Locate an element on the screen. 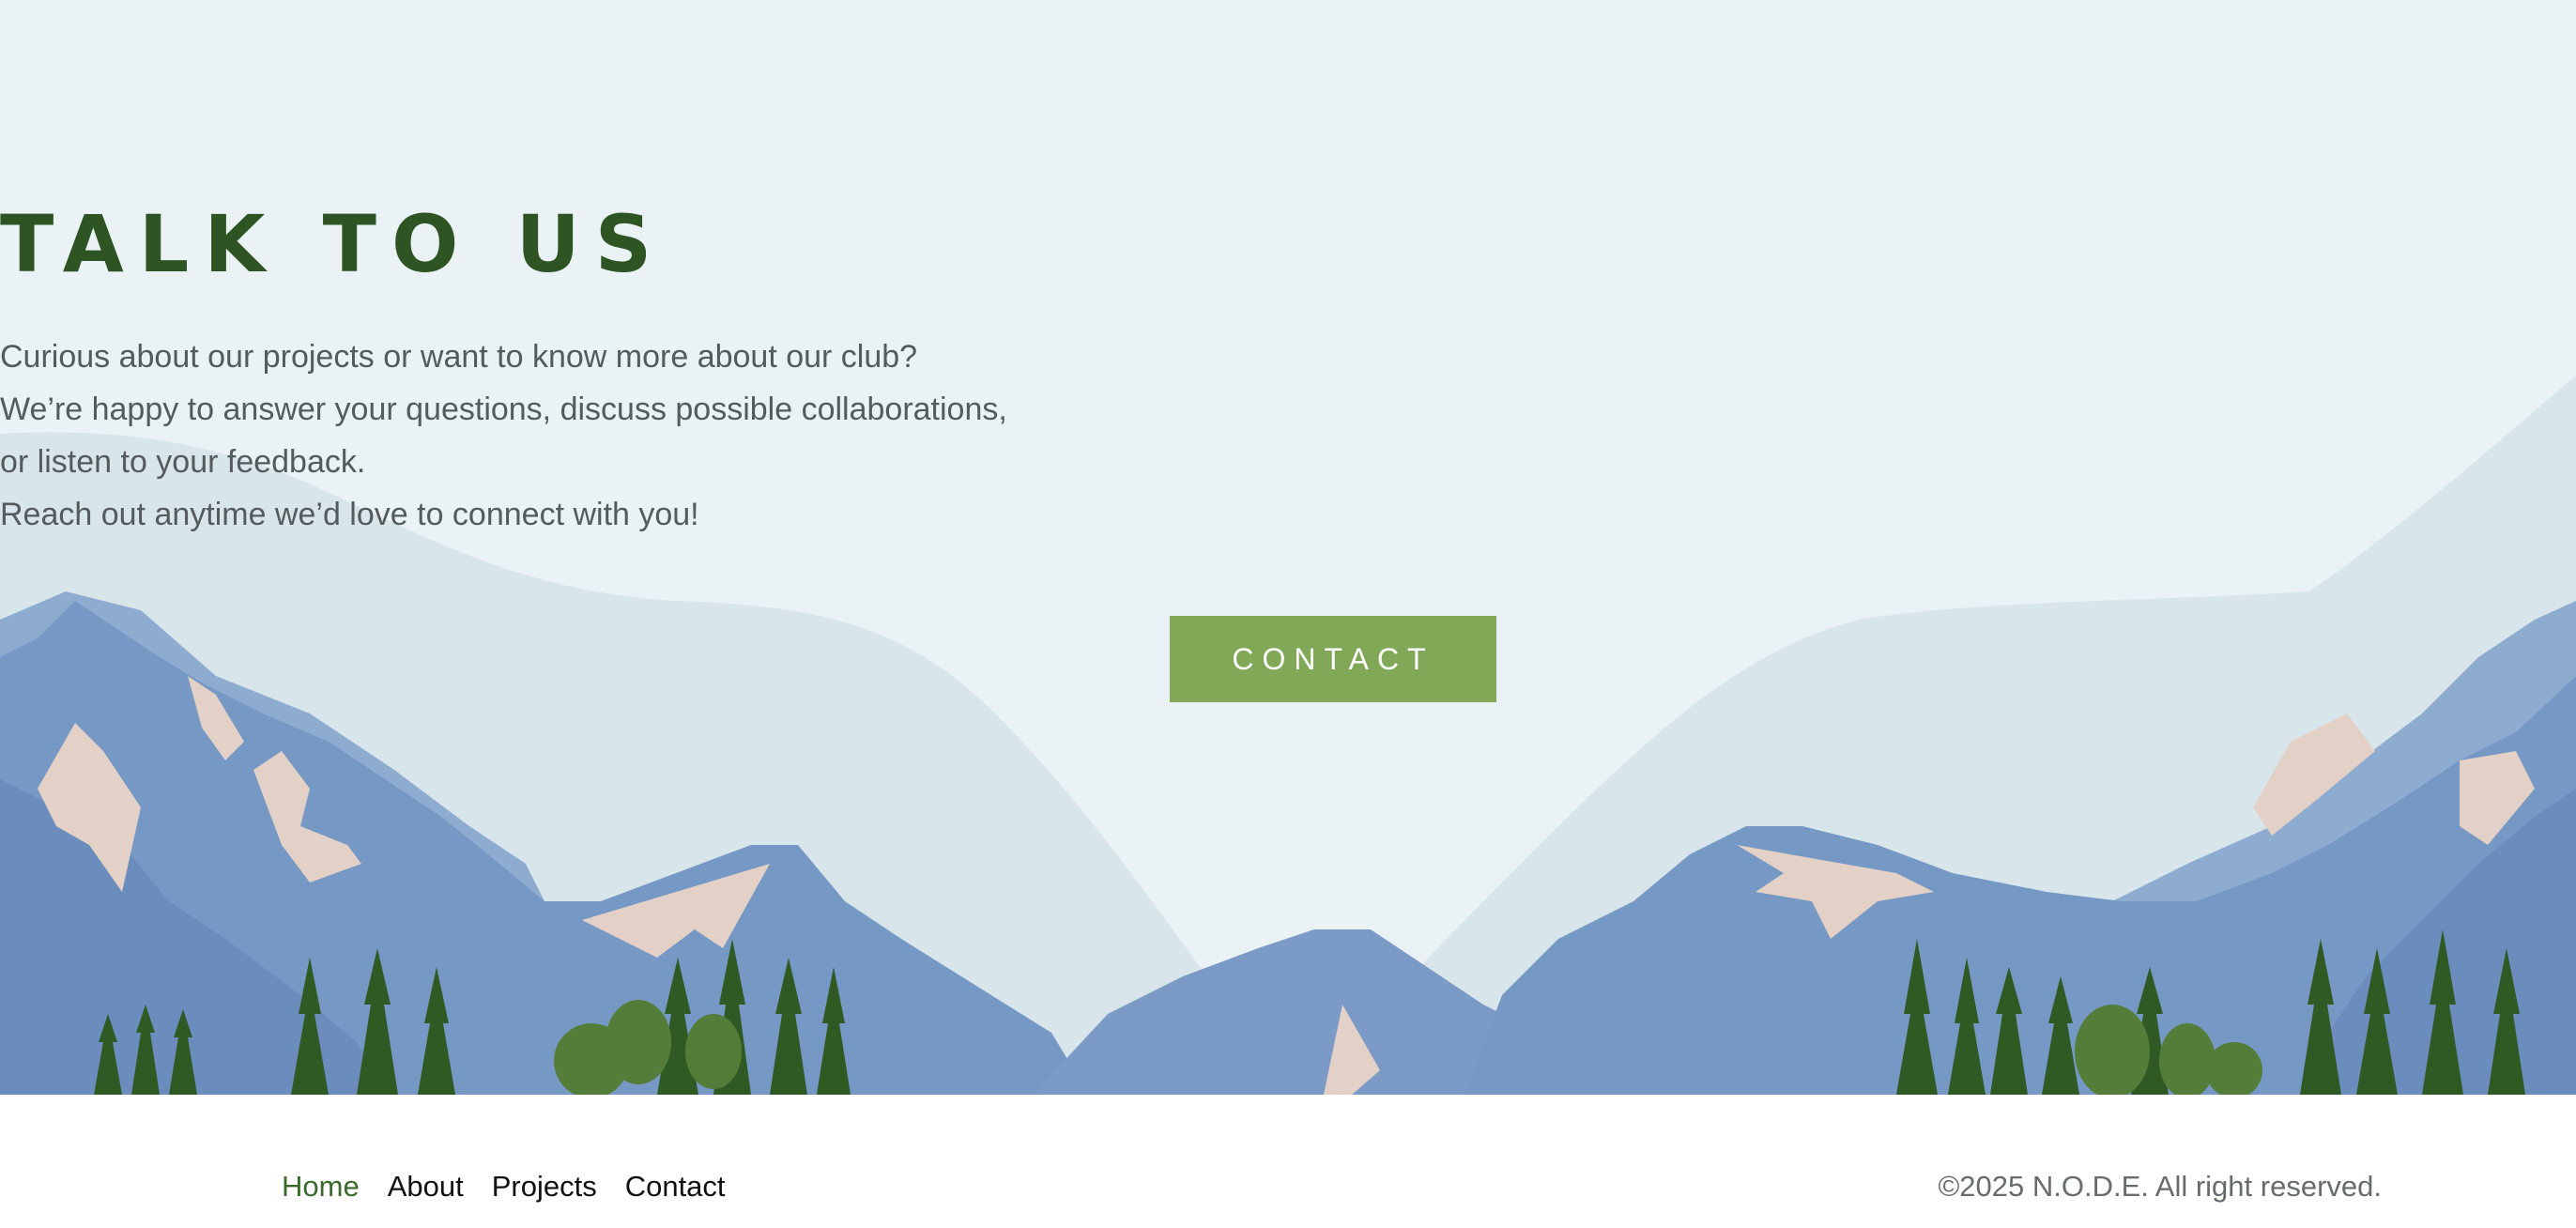  contact-button: CONTACT is located at coordinates (1333, 659).